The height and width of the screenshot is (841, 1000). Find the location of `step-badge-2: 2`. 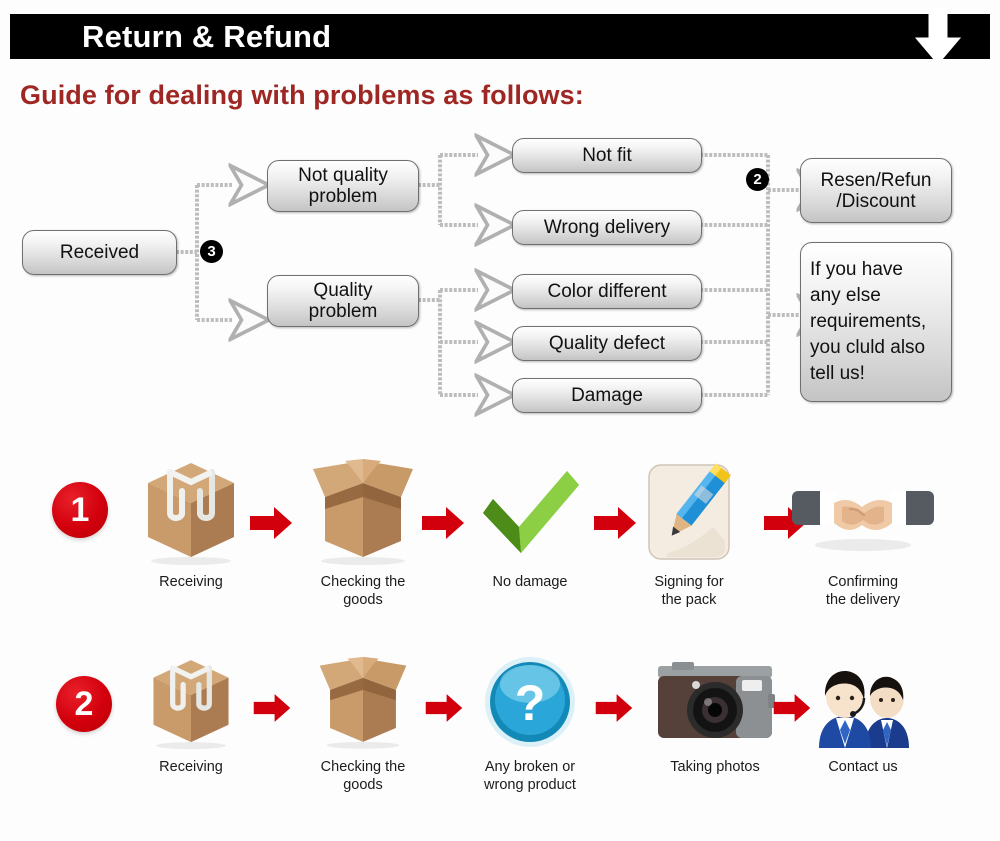

step-badge-2: 2 is located at coordinates (84, 704).